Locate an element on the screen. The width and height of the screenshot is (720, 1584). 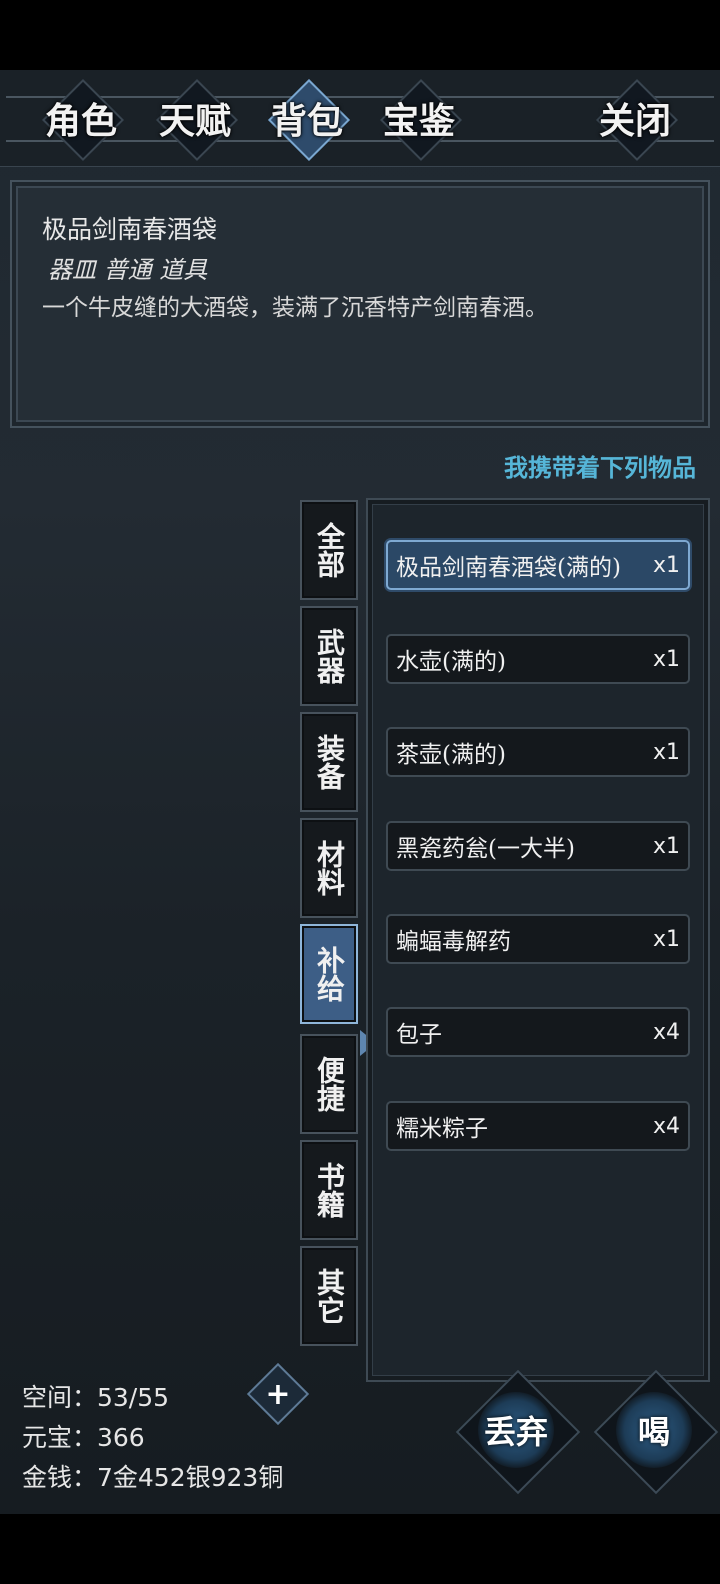
item-description: 一个牛皮缝的大酒袋，装满了沉香特产剑南春酒。 is located at coordinates (295, 308).